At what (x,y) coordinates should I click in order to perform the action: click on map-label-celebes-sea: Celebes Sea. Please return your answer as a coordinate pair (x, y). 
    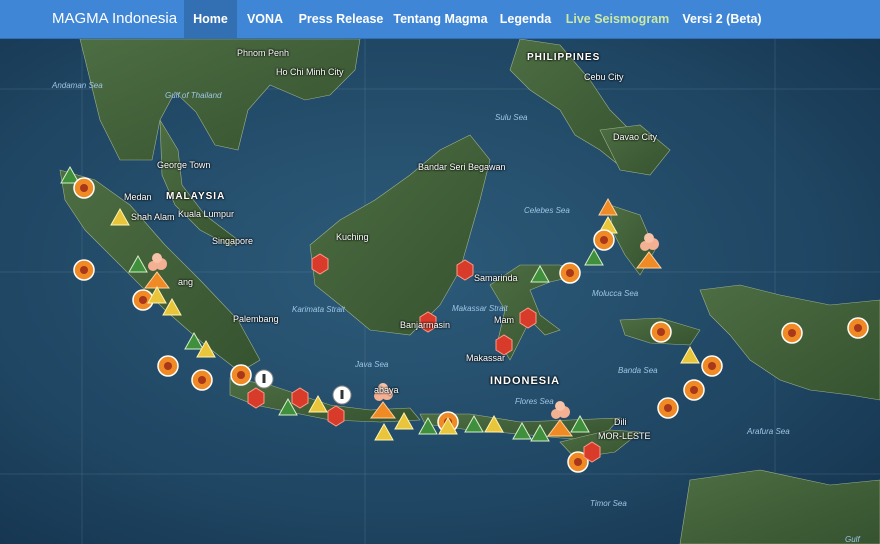
    Looking at the image, I should click on (547, 210).